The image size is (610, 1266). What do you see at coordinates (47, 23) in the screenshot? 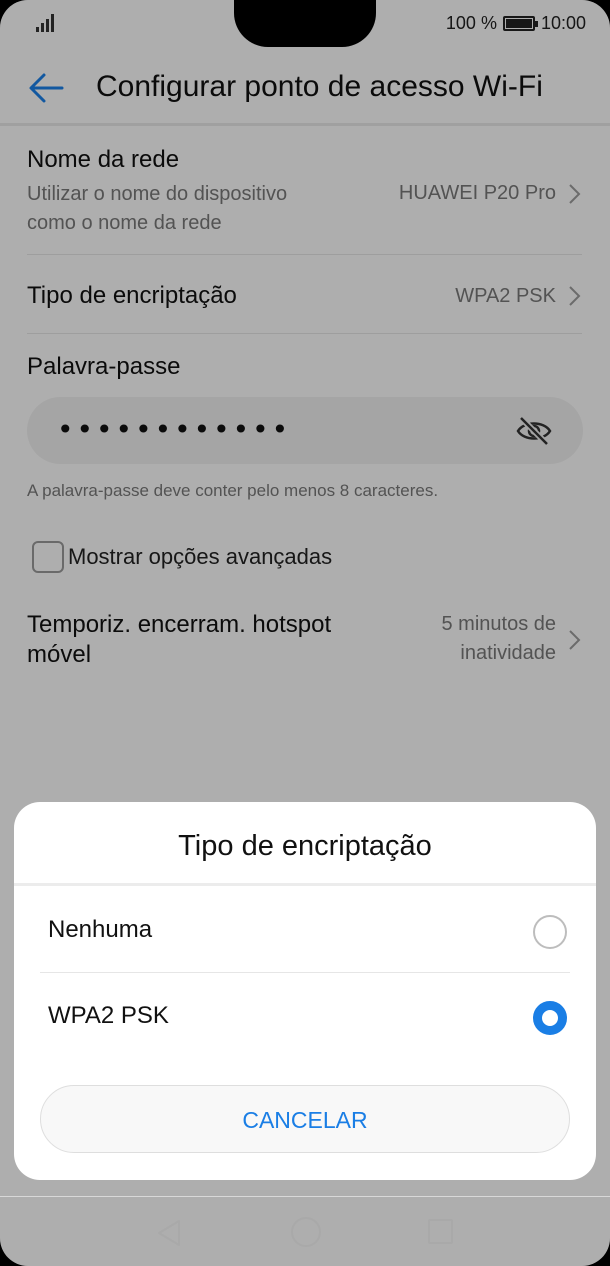
I see `signal-icon` at bounding box center [47, 23].